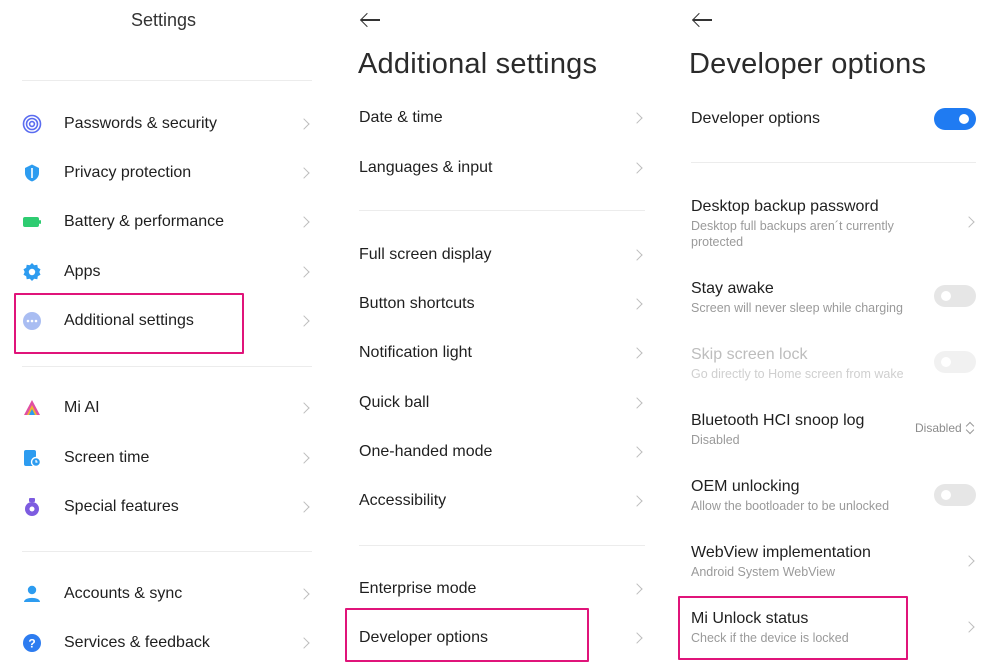 Image resolution: width=1000 pixels, height=666 pixels. What do you see at coordinates (790, 506) in the screenshot?
I see `item-subtitle: Allow the bootloader to be unlocked` at bounding box center [790, 506].